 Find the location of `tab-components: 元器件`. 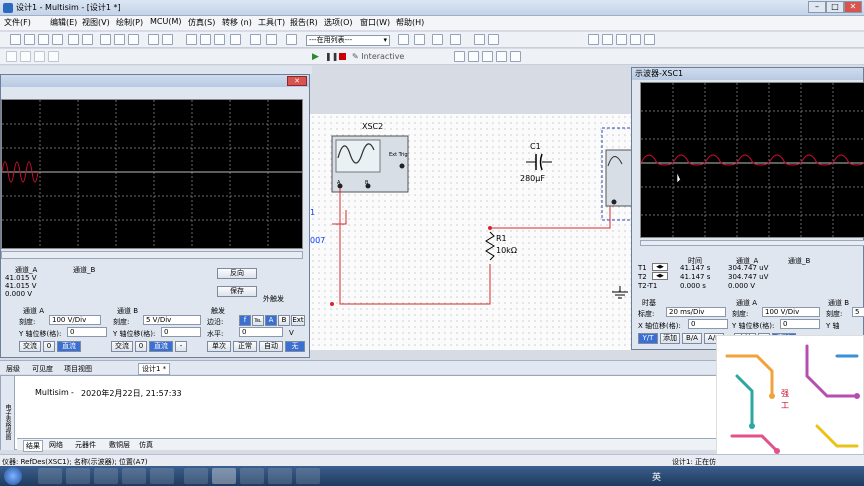

tab-components: 元器件 is located at coordinates (85, 445).